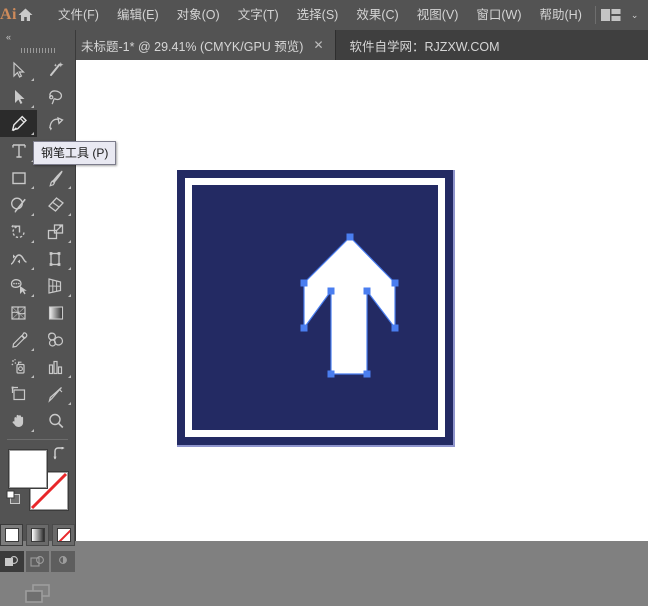 The height and width of the screenshot is (606, 648). What do you see at coordinates (635, 15) in the screenshot?
I see `chevron-down-icon: ⌄` at bounding box center [635, 15].